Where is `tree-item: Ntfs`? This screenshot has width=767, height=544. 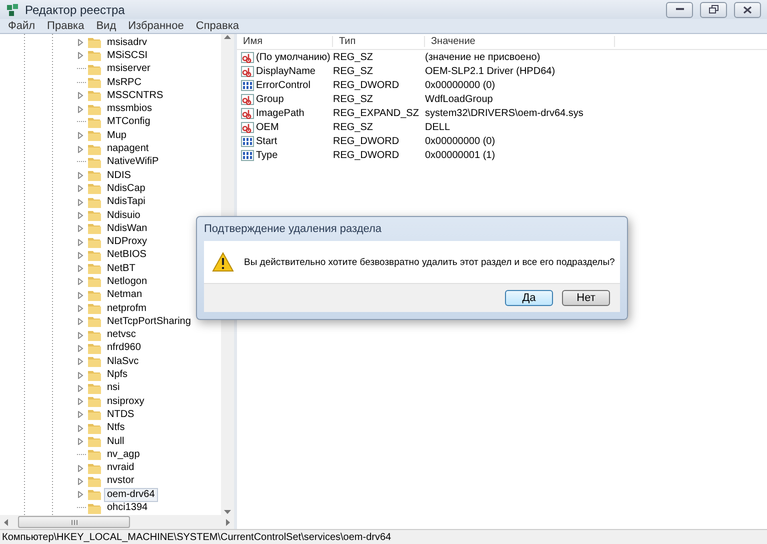
tree-item: Ntfs is located at coordinates (116, 428).